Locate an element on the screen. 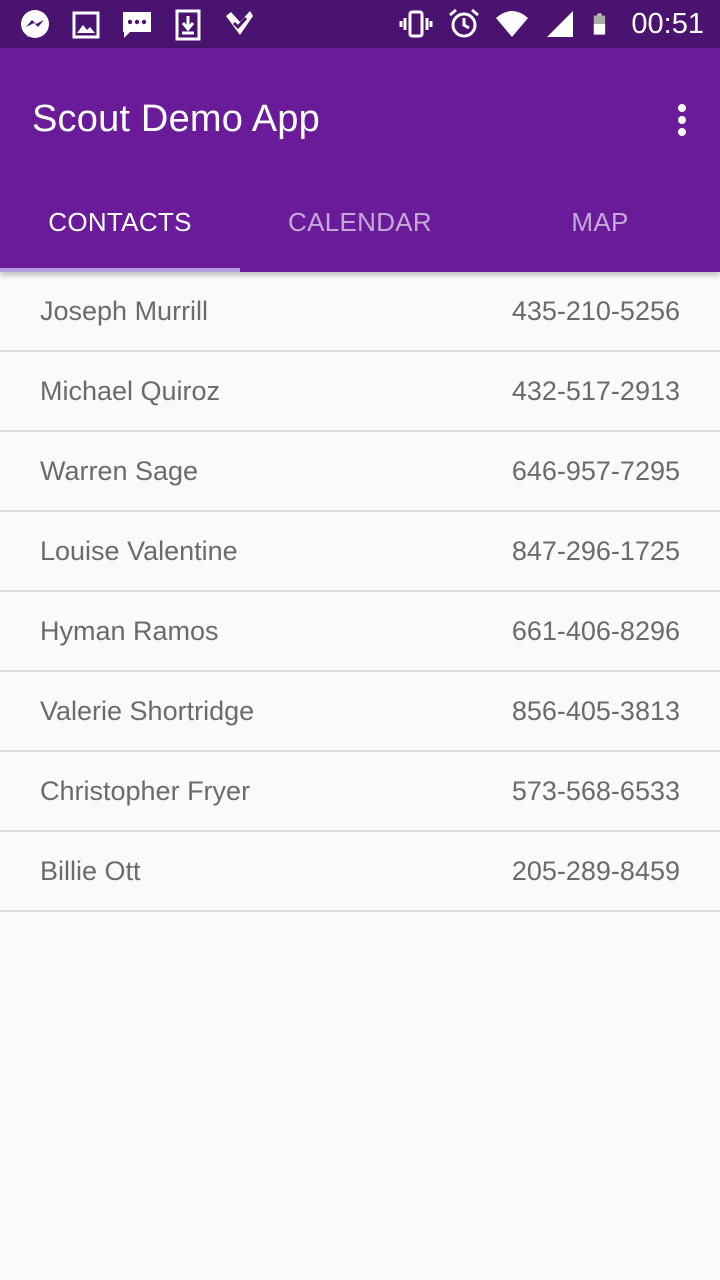  alarm-icon is located at coordinates (464, 23).